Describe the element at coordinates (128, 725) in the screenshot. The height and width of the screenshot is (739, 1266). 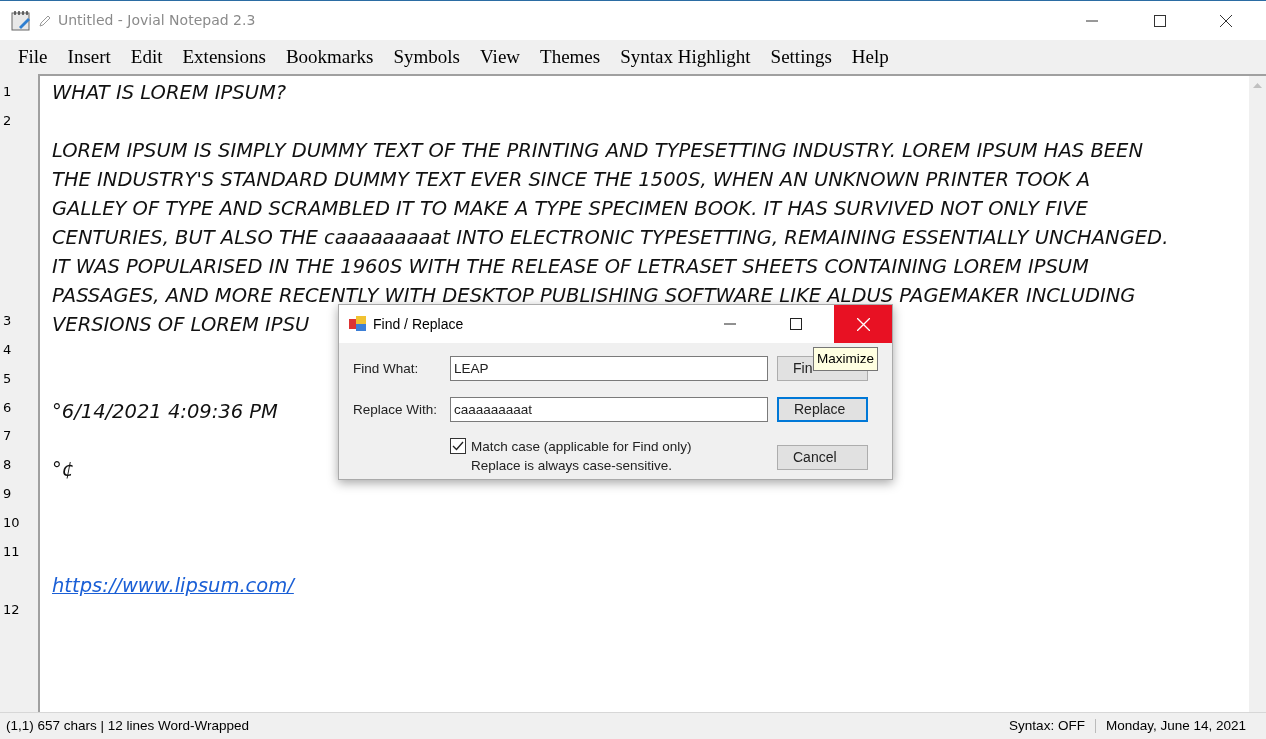
I see `status-text: (1,1) 657 chars | 12 lines Word-Wrapped` at that location.